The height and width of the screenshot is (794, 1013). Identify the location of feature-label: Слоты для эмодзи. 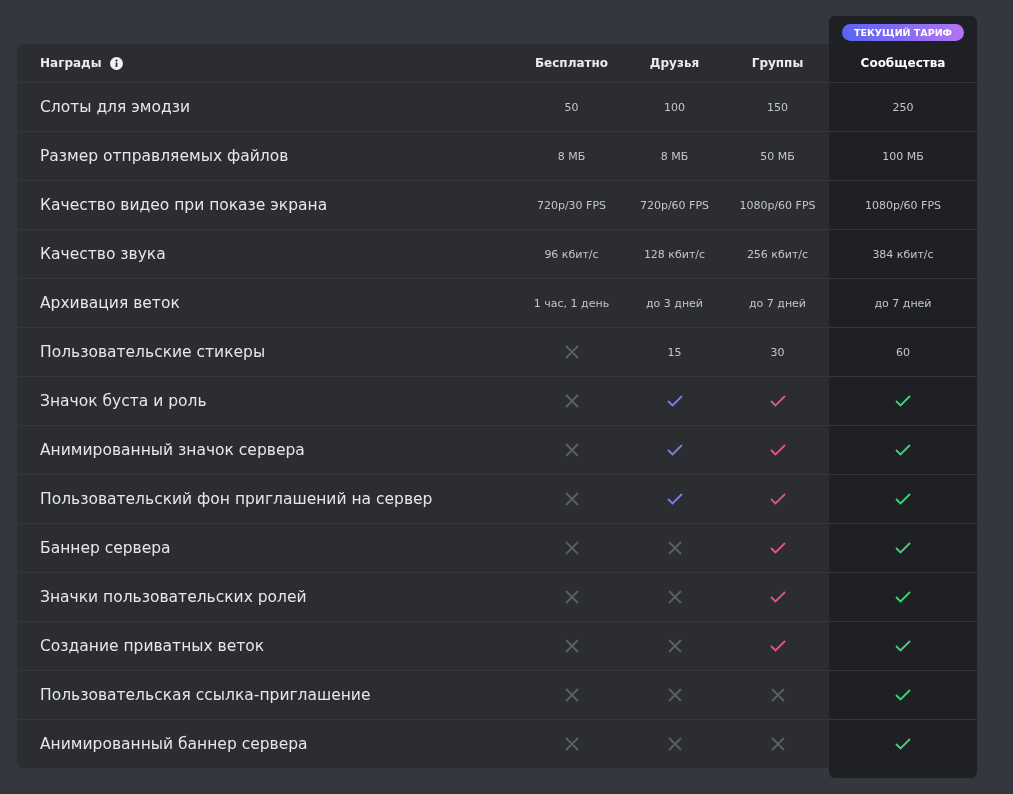
(115, 107).